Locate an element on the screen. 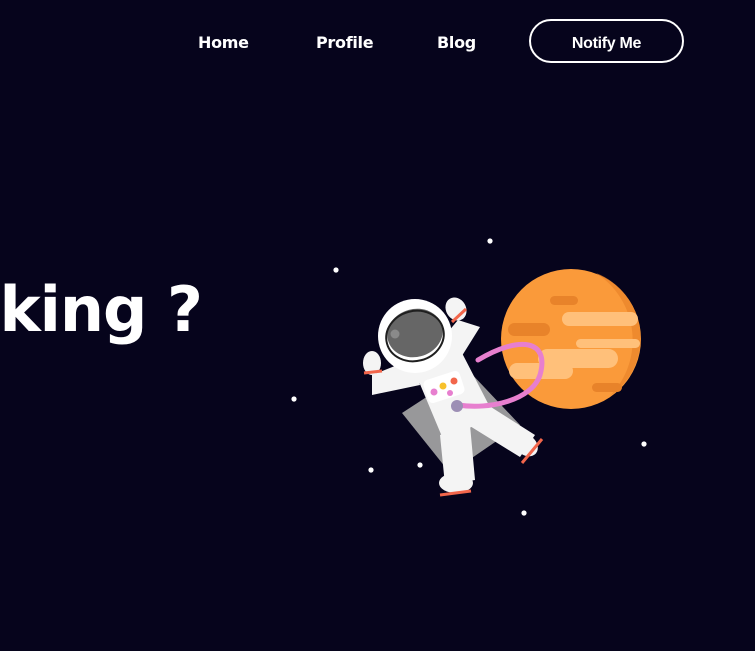 The height and width of the screenshot is (651, 755). nav-link-home: Home is located at coordinates (223, 43).